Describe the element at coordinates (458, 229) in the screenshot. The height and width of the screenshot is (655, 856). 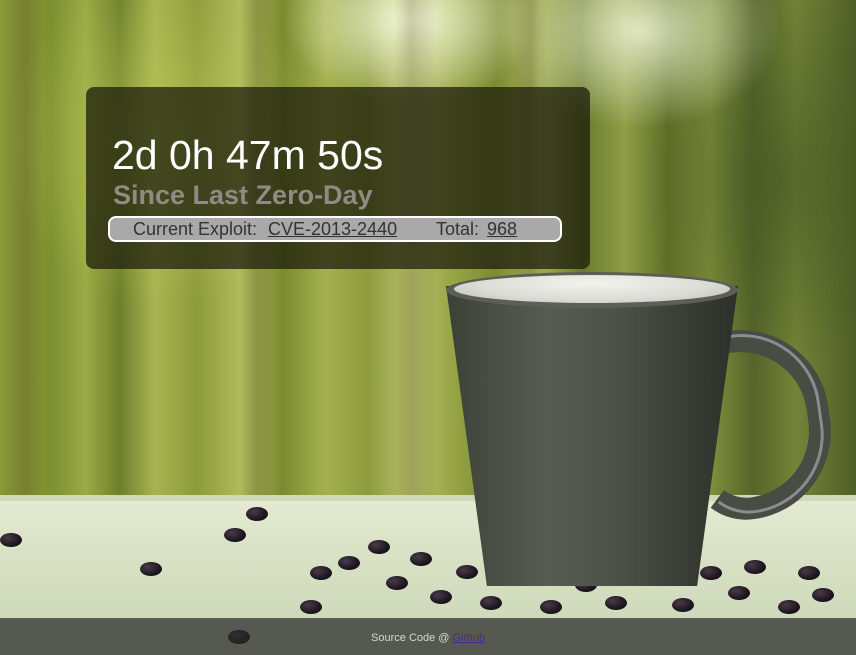
I see `total-label: Total:` at that location.